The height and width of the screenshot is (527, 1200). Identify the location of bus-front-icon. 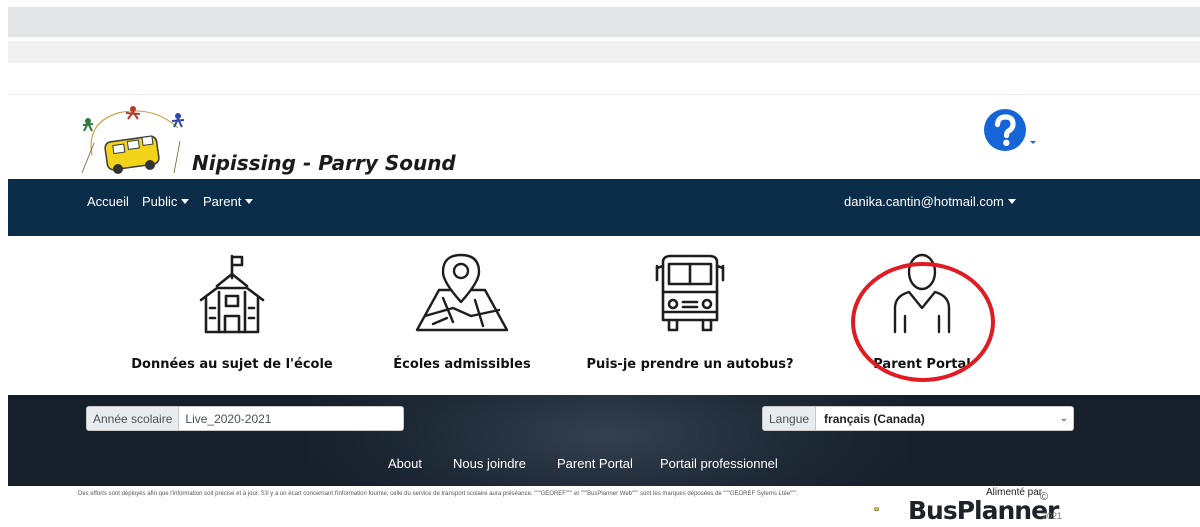
(690, 293).